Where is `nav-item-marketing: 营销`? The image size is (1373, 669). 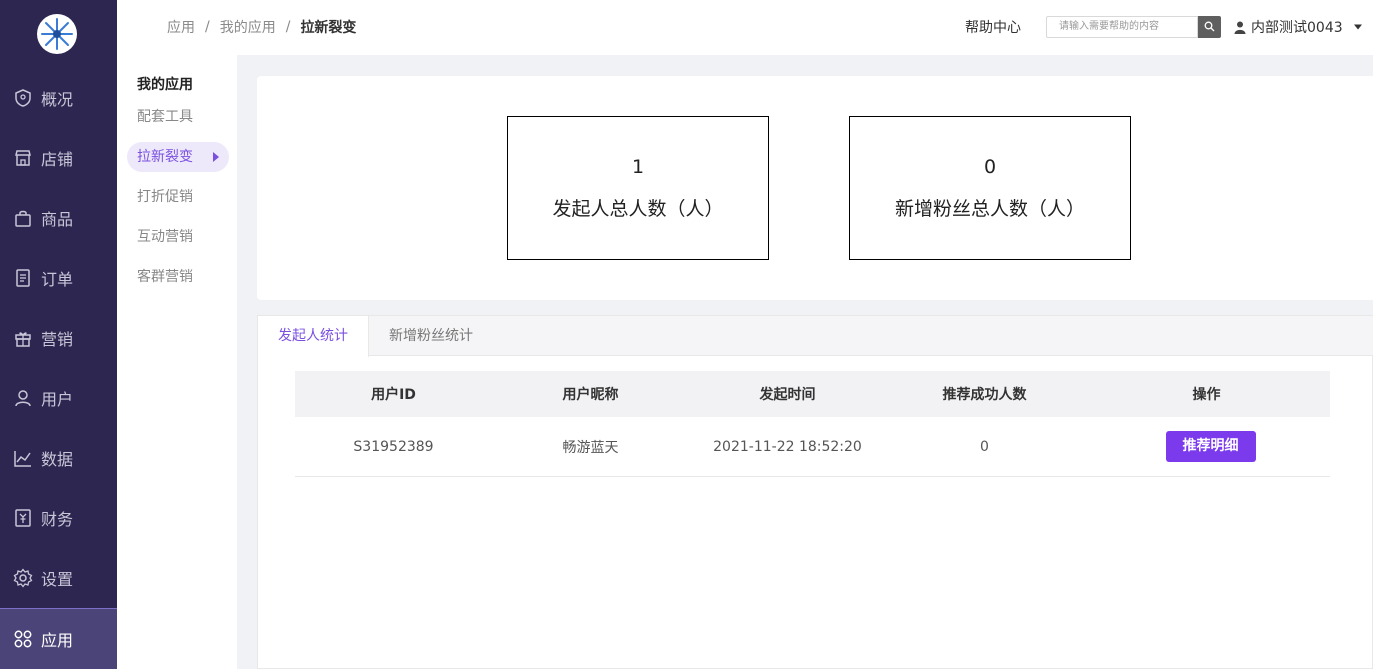
nav-item-marketing: 营销 is located at coordinates (58, 338).